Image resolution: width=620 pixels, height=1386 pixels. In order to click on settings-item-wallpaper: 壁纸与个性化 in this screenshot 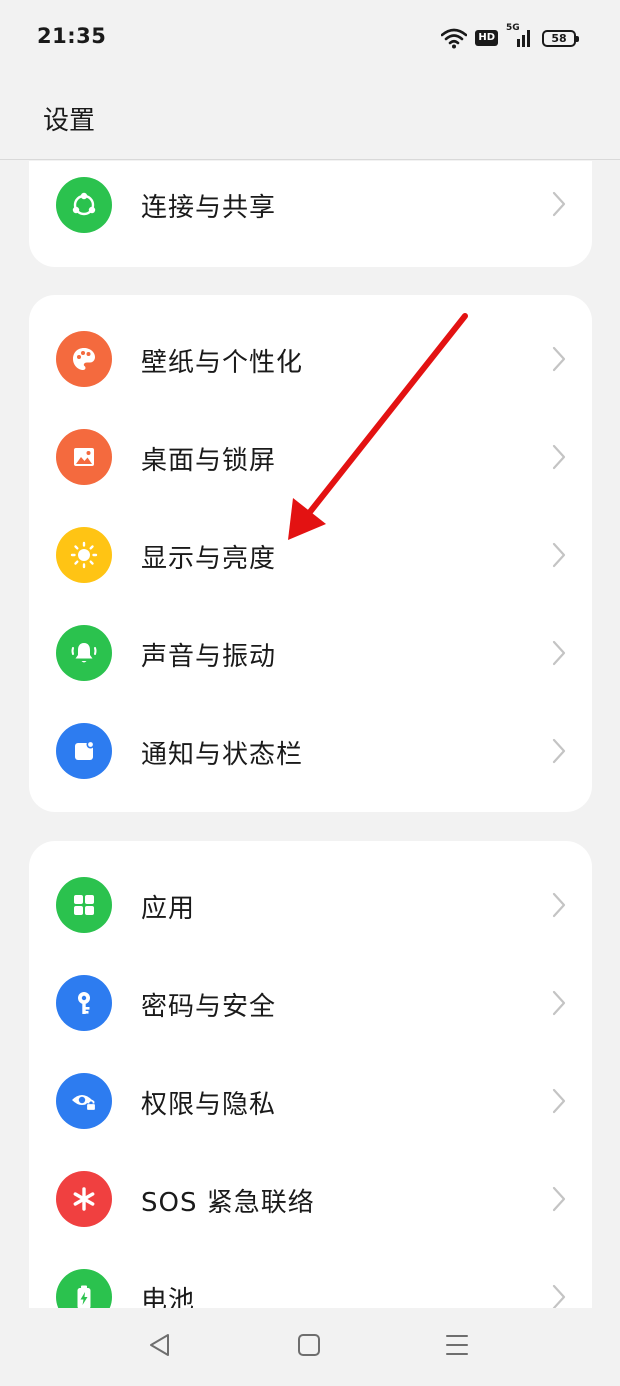, I will do `click(310, 359)`.